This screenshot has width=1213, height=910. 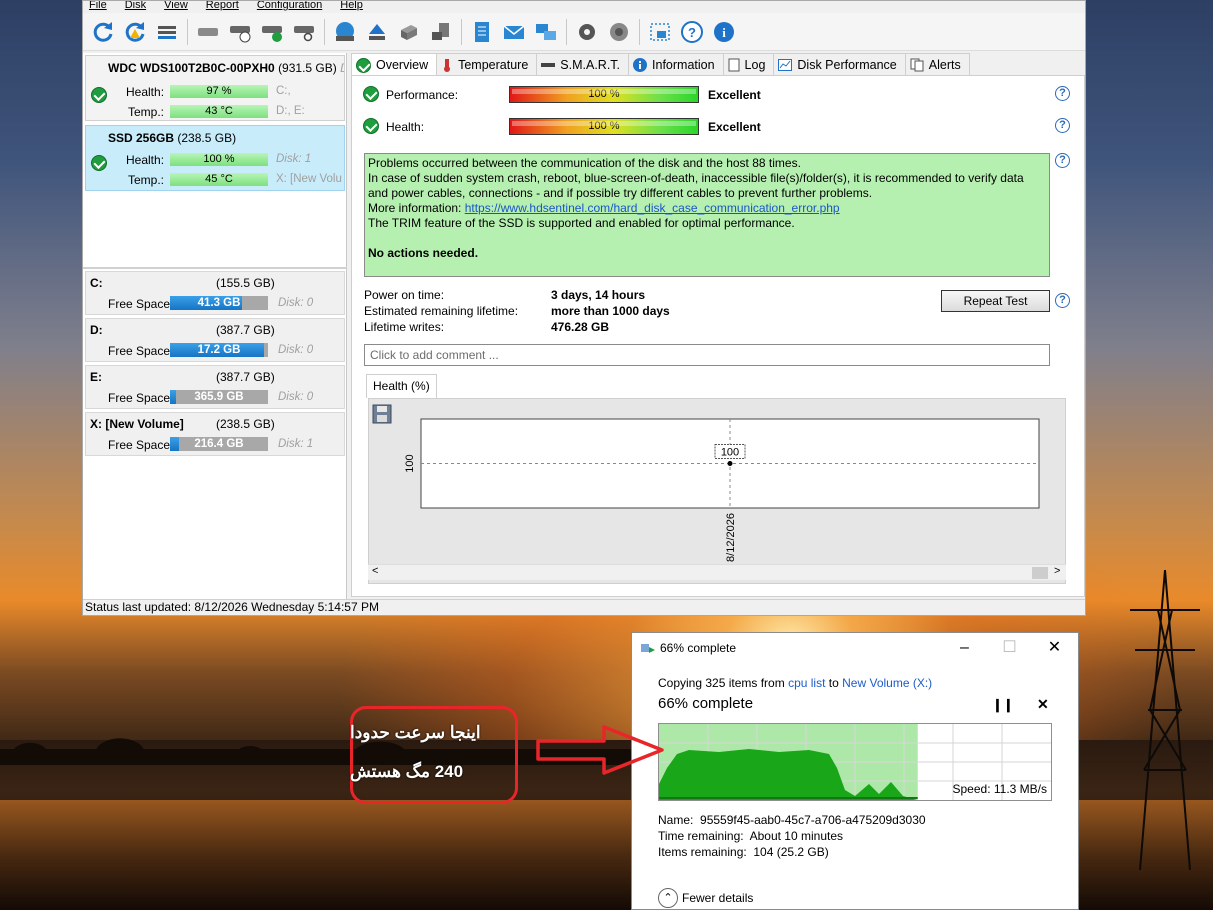 I want to click on free-space-value: 17.2 GB, so click(x=219, y=350).